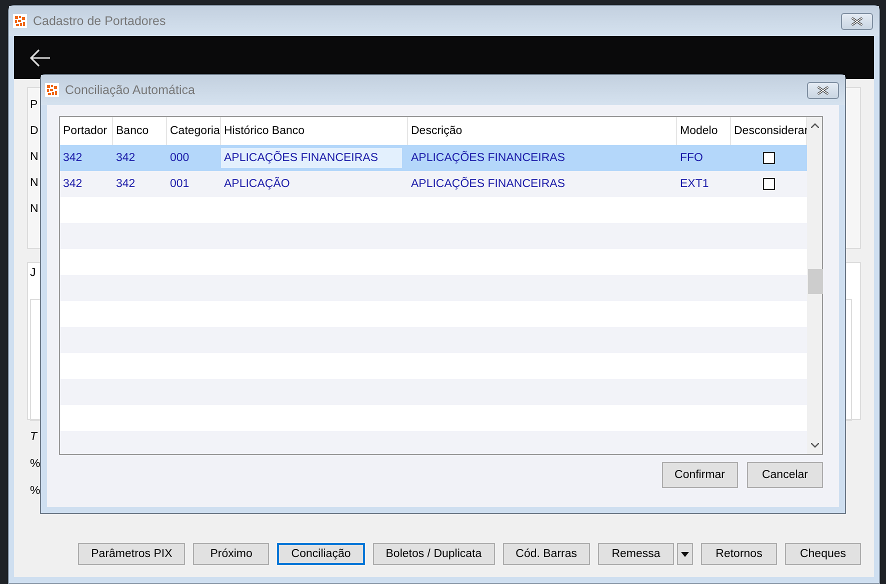 The width and height of the screenshot is (886, 584). Describe the element at coordinates (33, 273) in the screenshot. I see `tab: J` at that location.